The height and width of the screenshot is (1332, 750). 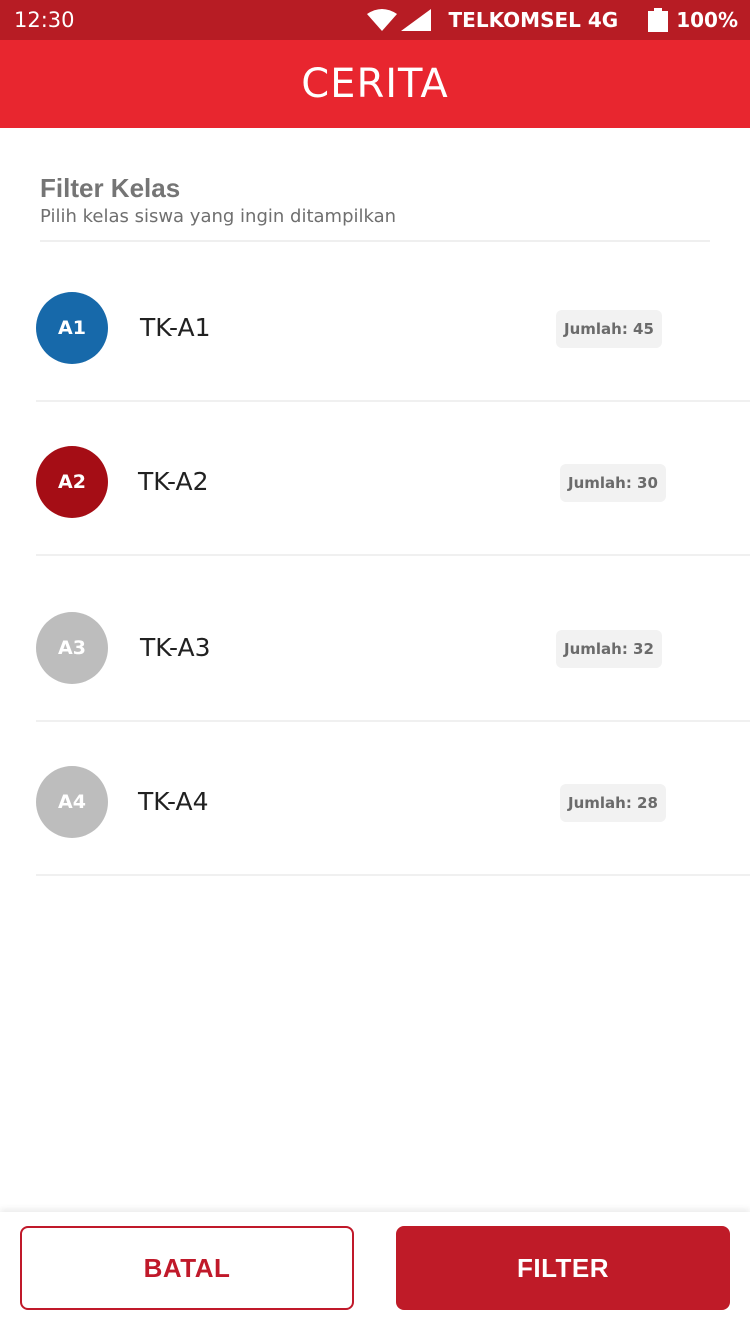 What do you see at coordinates (563, 1268) in the screenshot?
I see `filter-button: FILTER` at bounding box center [563, 1268].